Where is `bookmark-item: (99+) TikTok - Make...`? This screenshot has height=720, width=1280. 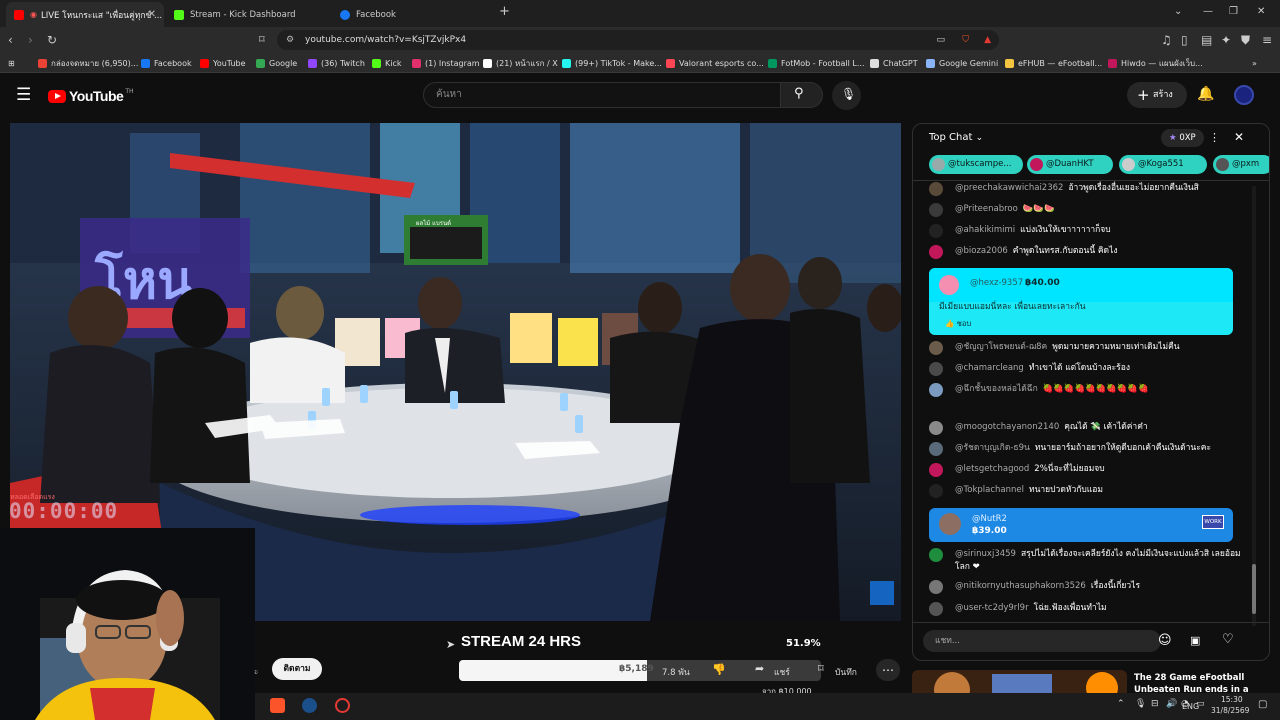 bookmark-item: (99+) TikTok - Make... is located at coordinates (612, 63).